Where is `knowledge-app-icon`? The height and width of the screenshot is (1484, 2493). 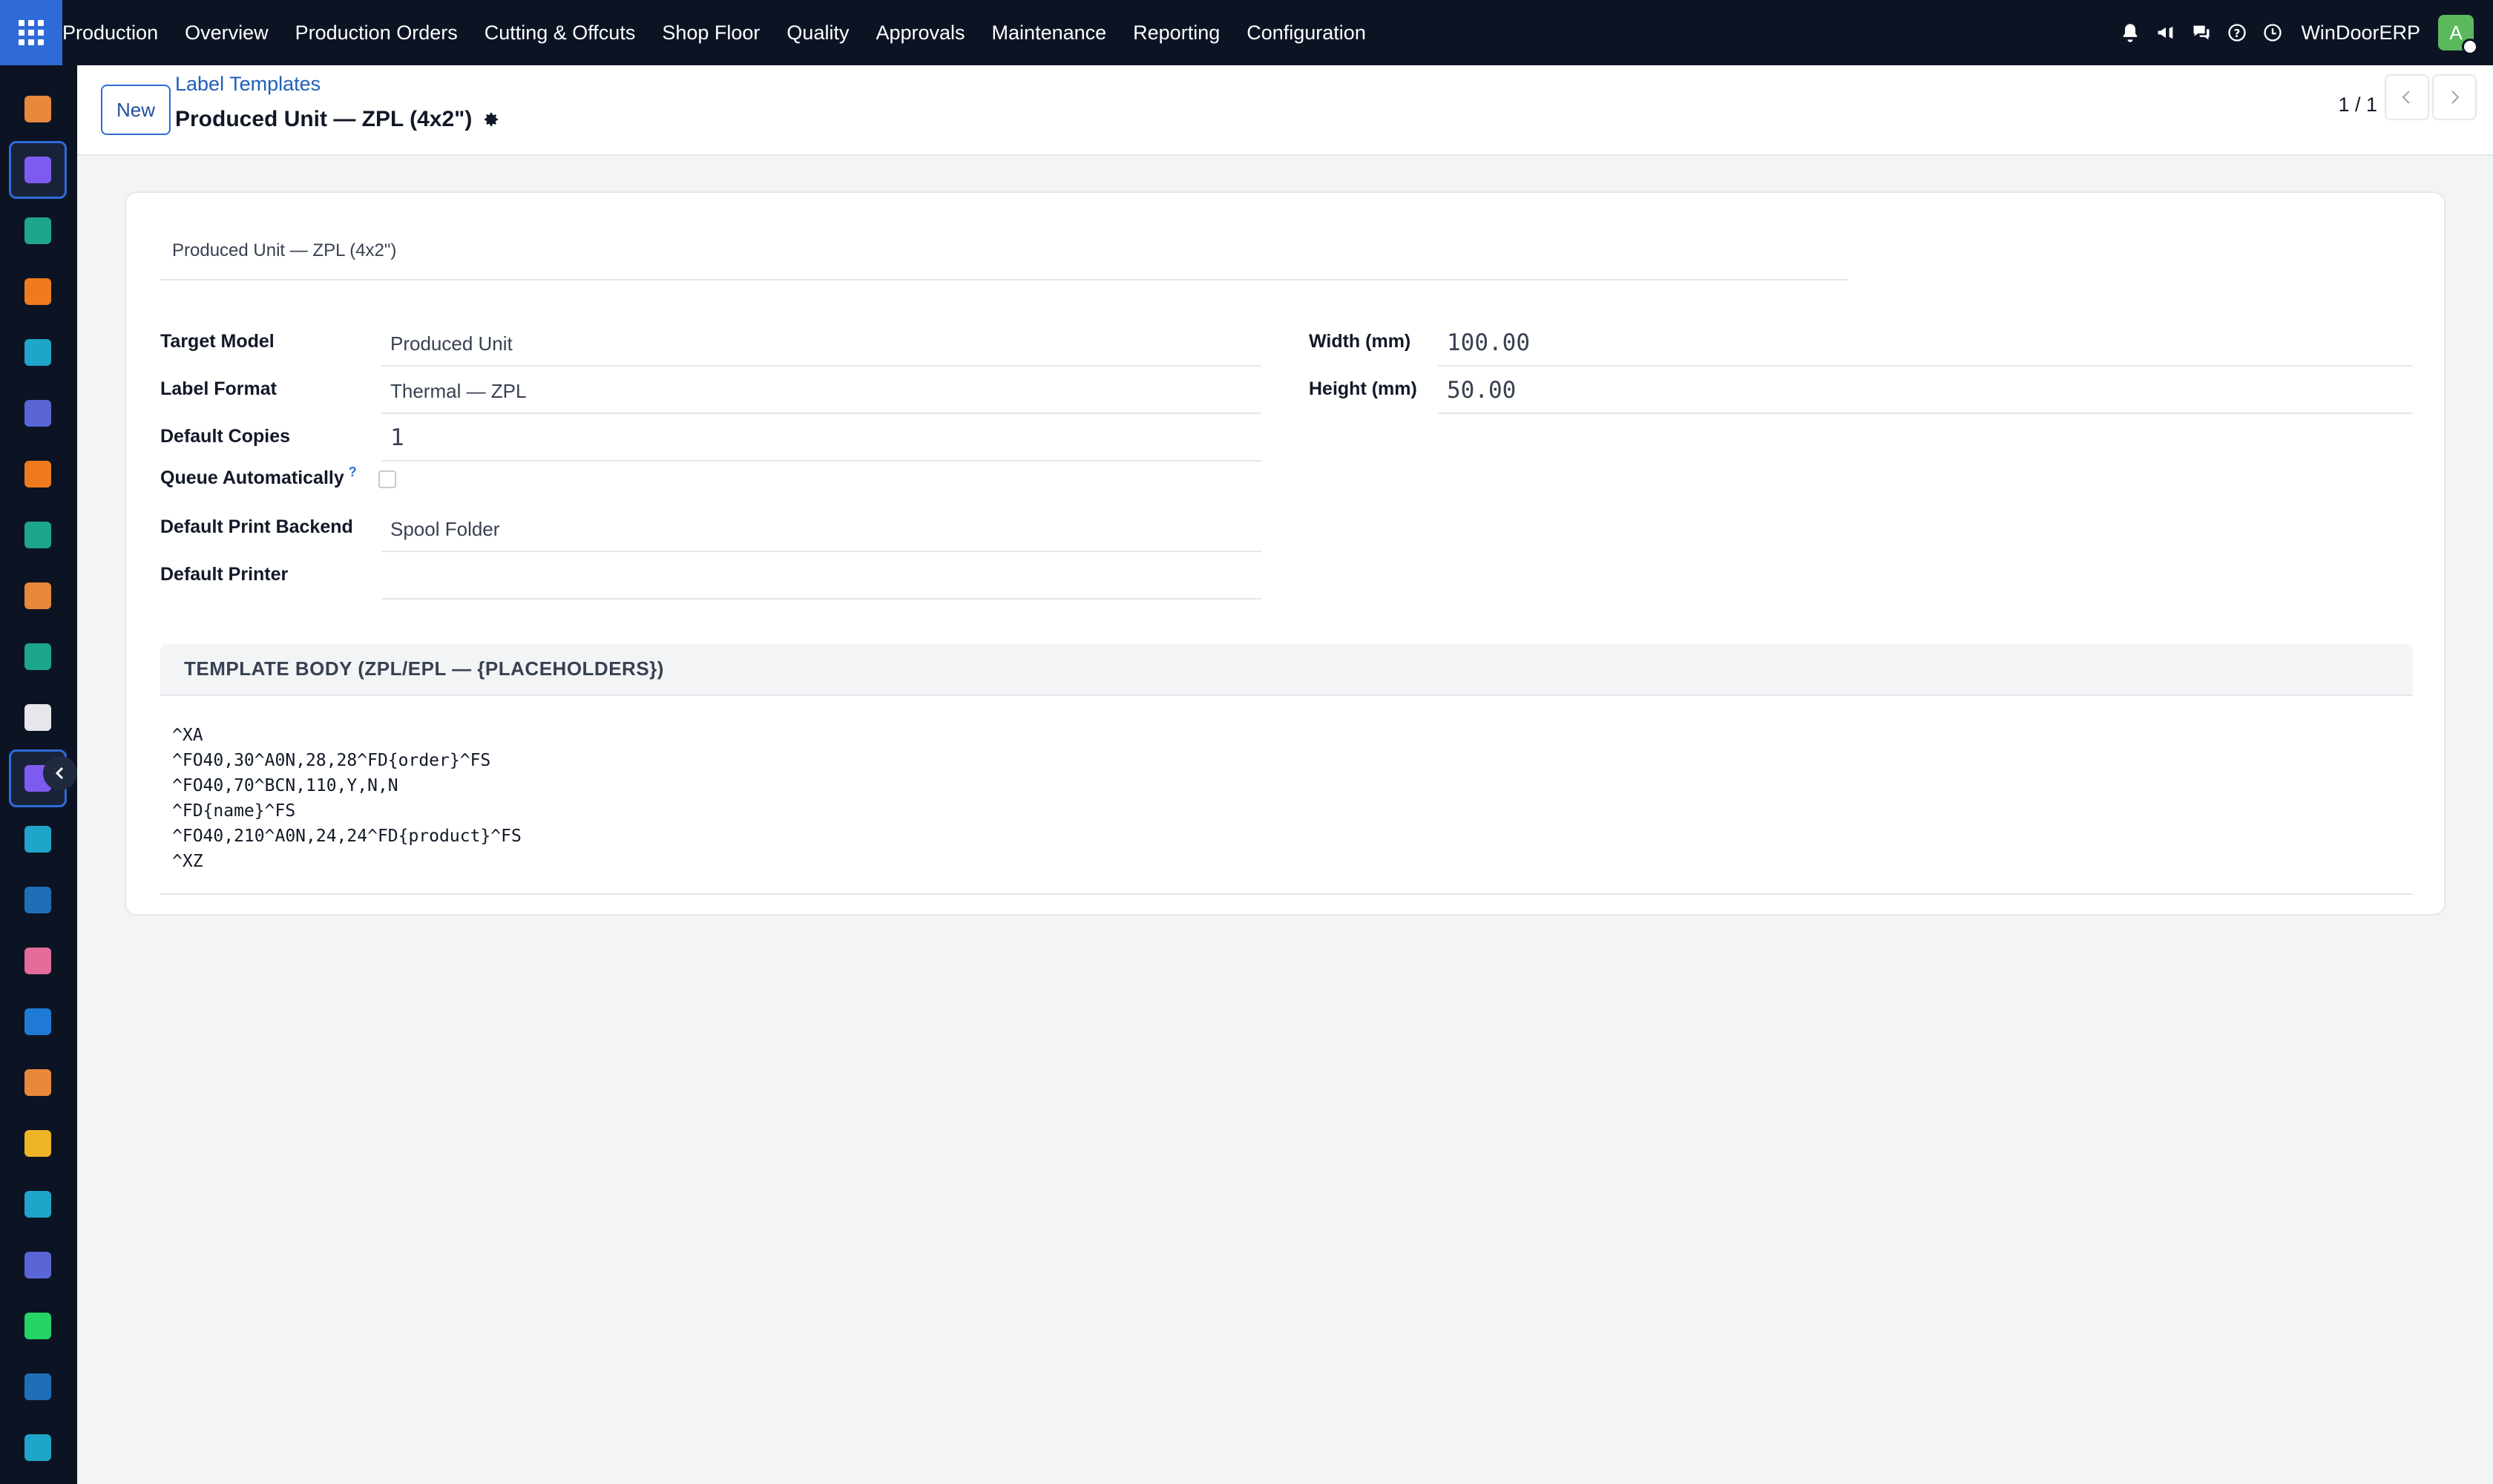
knowledge-app-icon is located at coordinates (37, 900).